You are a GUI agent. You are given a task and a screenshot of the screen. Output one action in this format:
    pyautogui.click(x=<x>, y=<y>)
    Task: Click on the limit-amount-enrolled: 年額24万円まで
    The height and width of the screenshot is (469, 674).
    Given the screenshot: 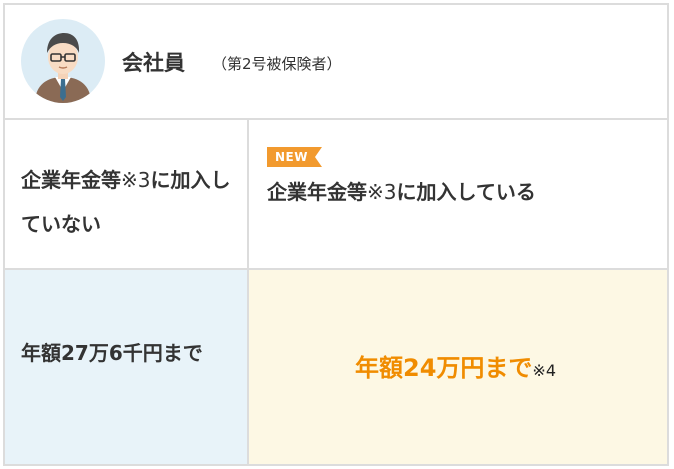 What is the action you would take?
    pyautogui.click(x=444, y=368)
    